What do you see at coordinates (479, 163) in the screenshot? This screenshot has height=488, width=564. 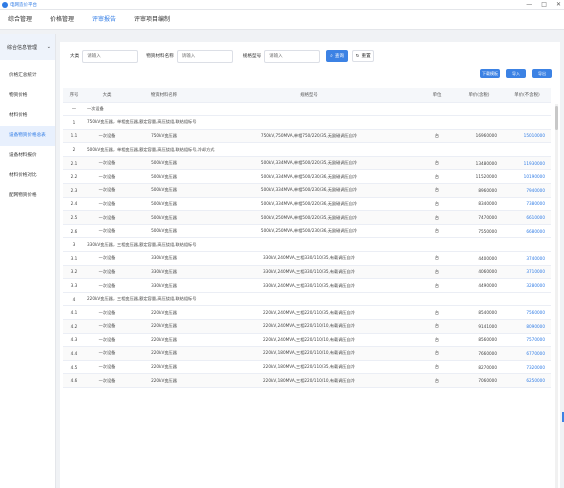 I see `price-tax-cell: 13480000` at bounding box center [479, 163].